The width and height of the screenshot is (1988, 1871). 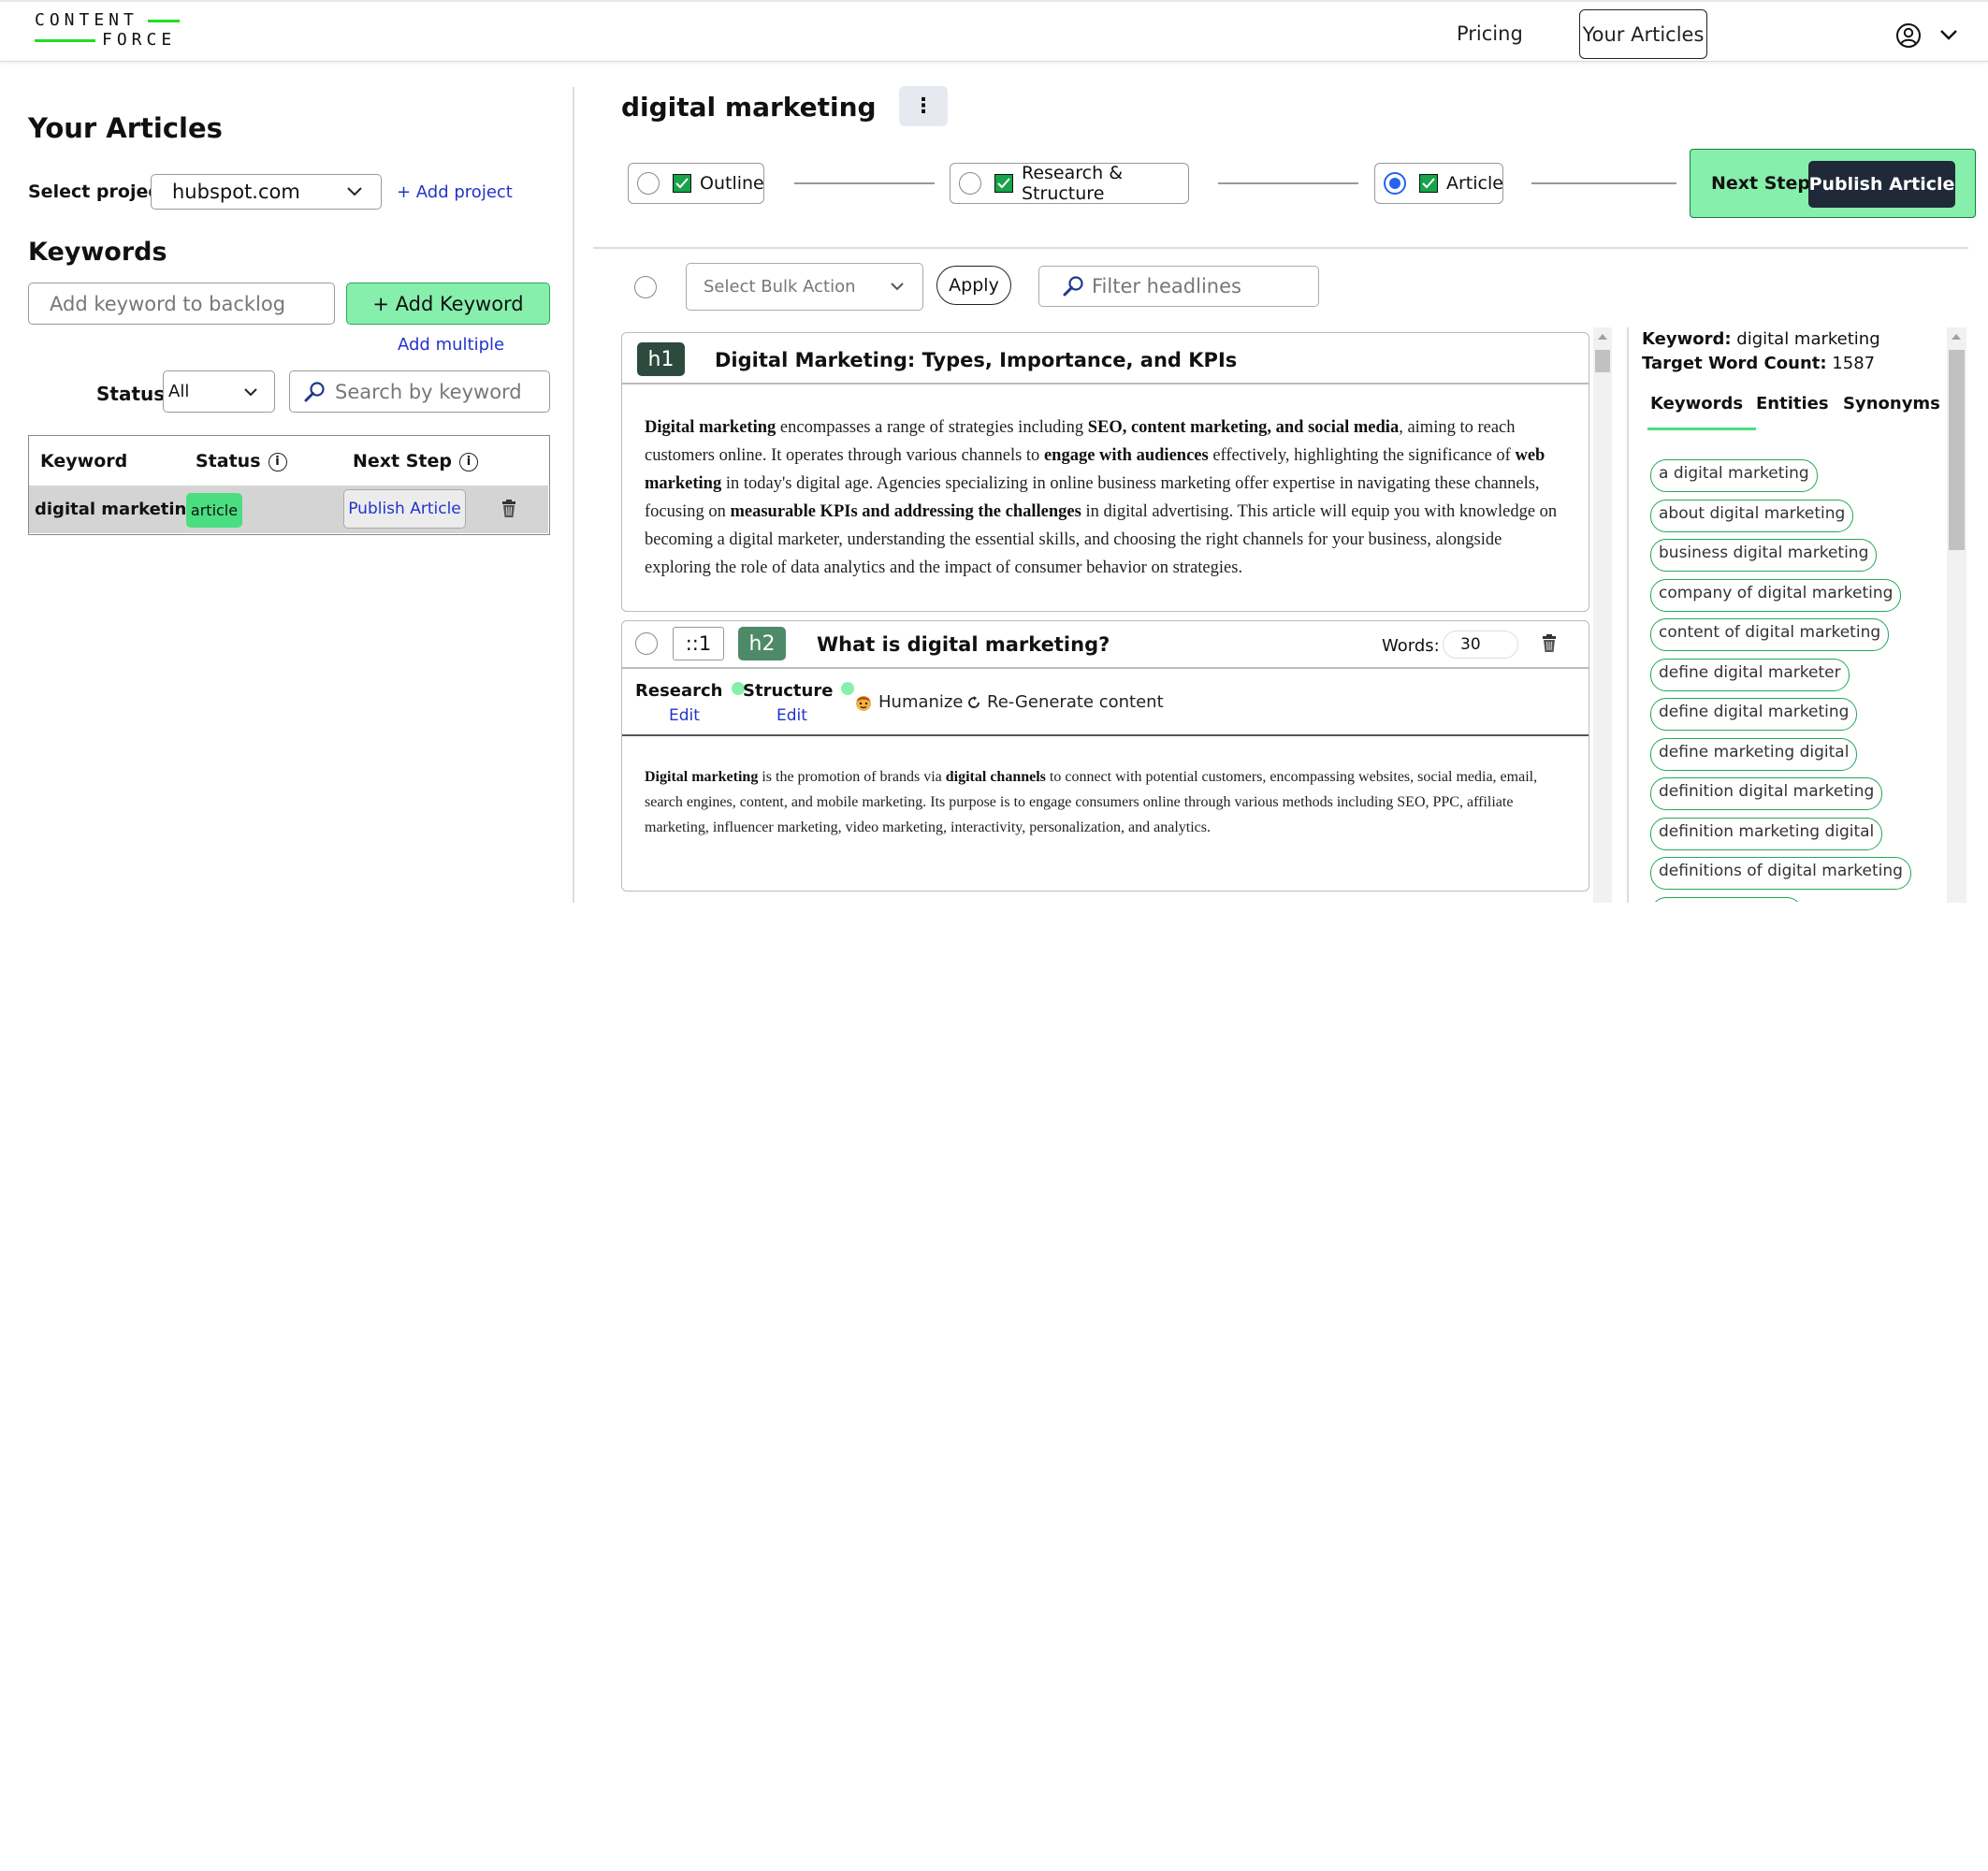 What do you see at coordinates (923, 106) in the screenshot?
I see `kebab-menu-icon: ⋮` at bounding box center [923, 106].